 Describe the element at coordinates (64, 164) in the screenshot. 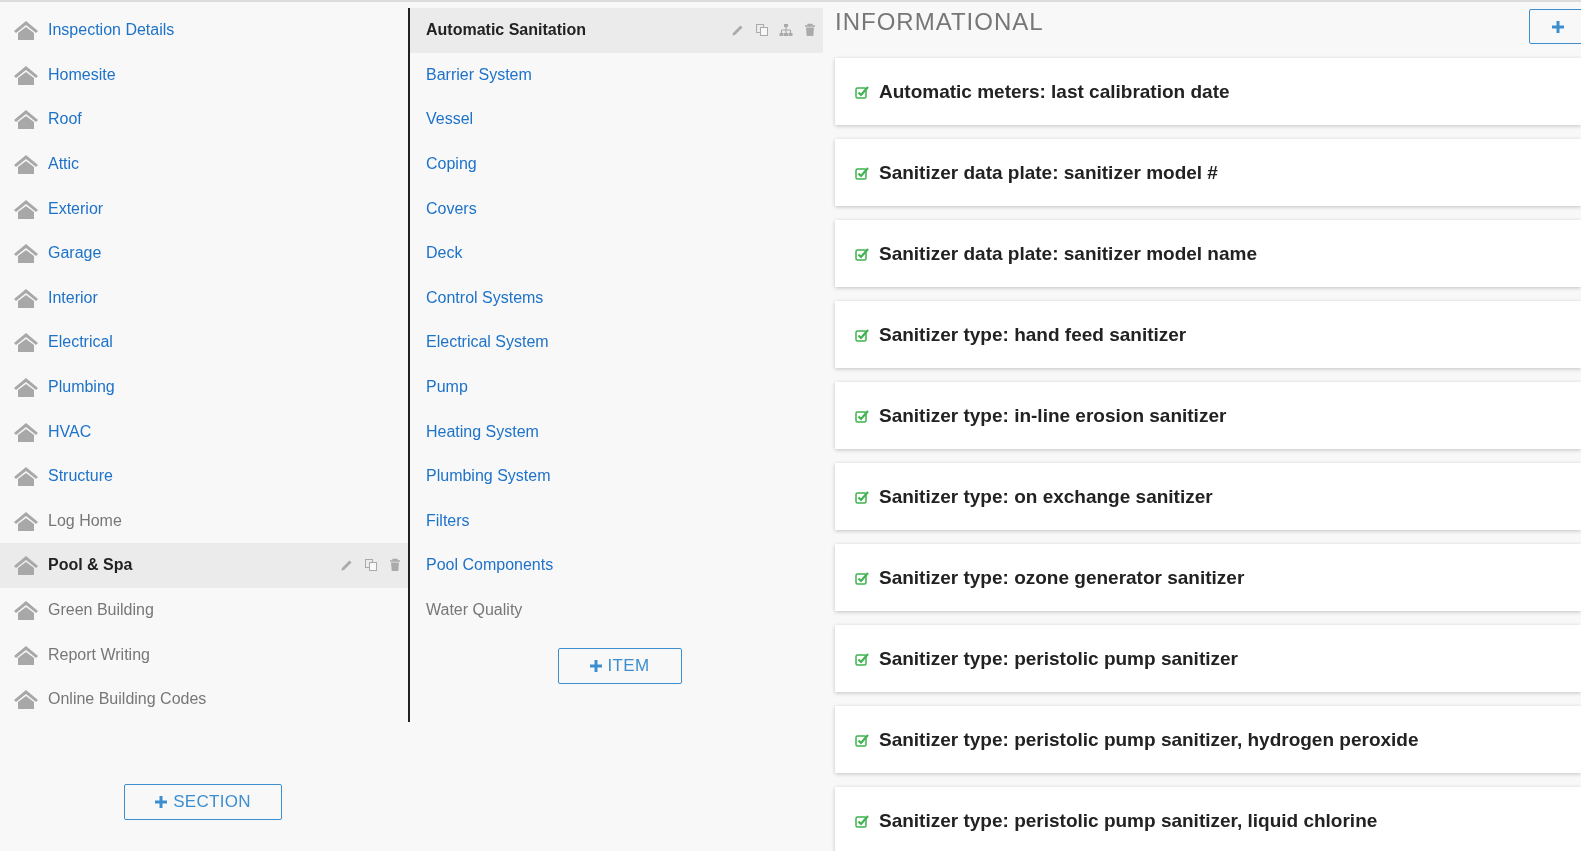

I see `section-label: Attic` at that location.